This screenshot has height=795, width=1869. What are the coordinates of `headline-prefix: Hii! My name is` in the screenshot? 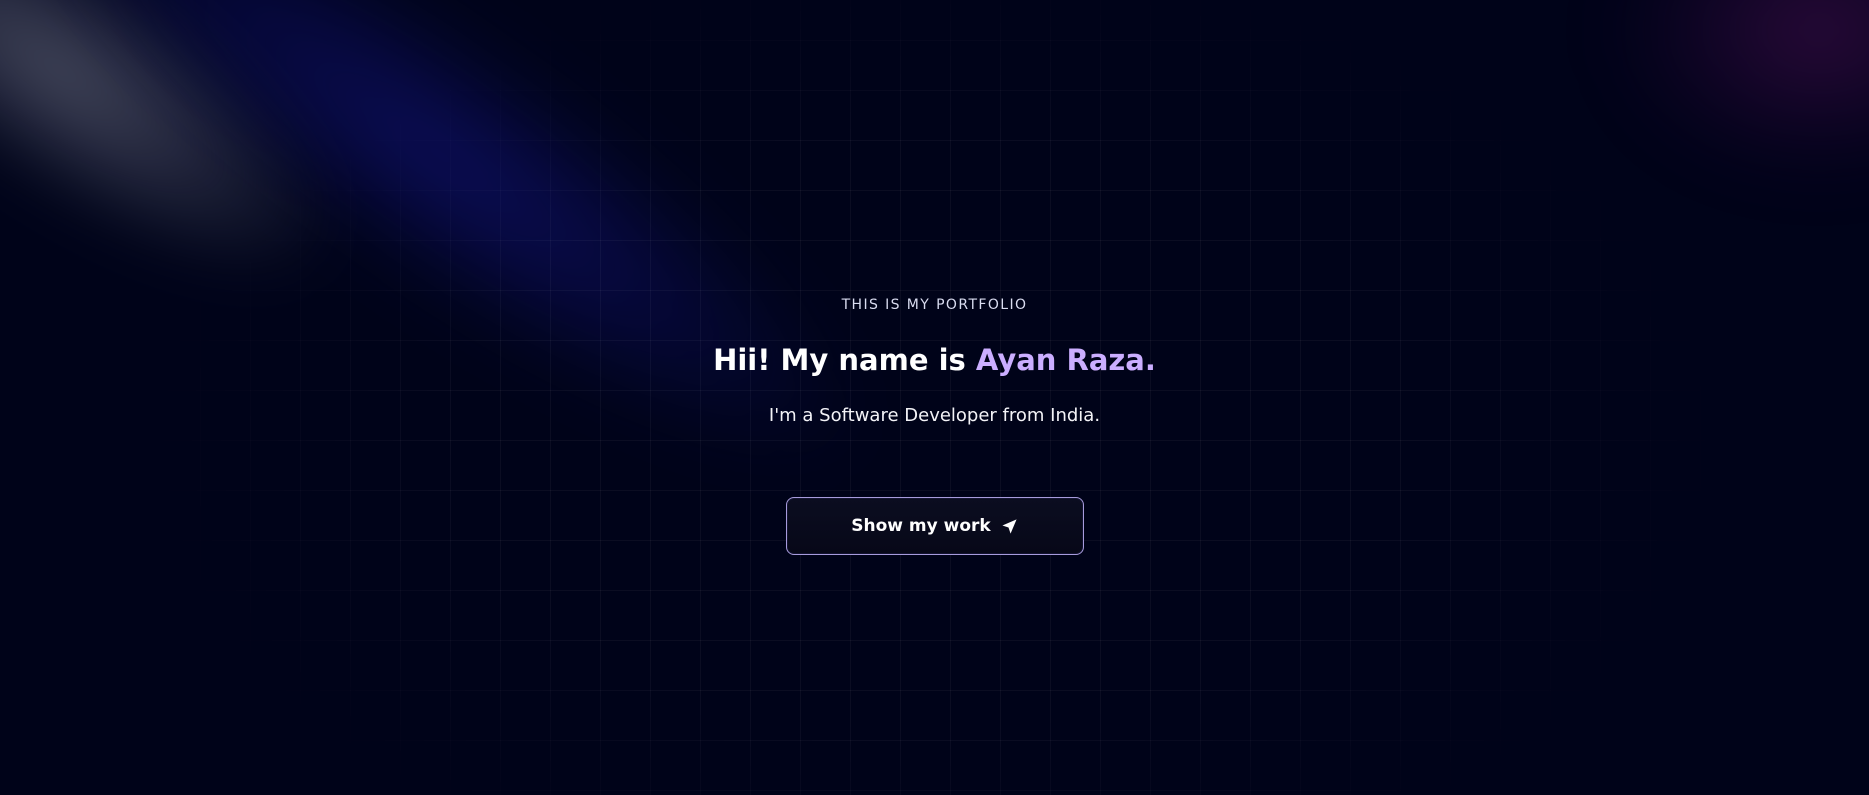 It's located at (844, 360).